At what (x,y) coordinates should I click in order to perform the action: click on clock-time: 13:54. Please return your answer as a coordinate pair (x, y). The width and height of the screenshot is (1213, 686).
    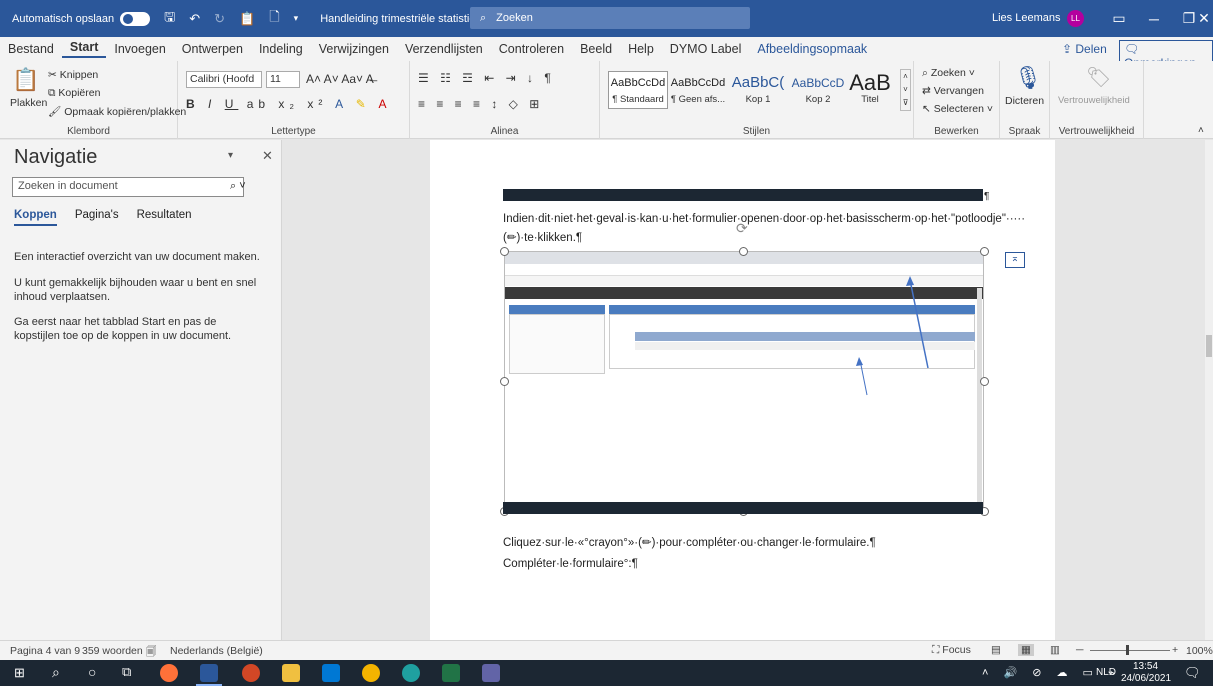
    Looking at the image, I should click on (1145, 666).